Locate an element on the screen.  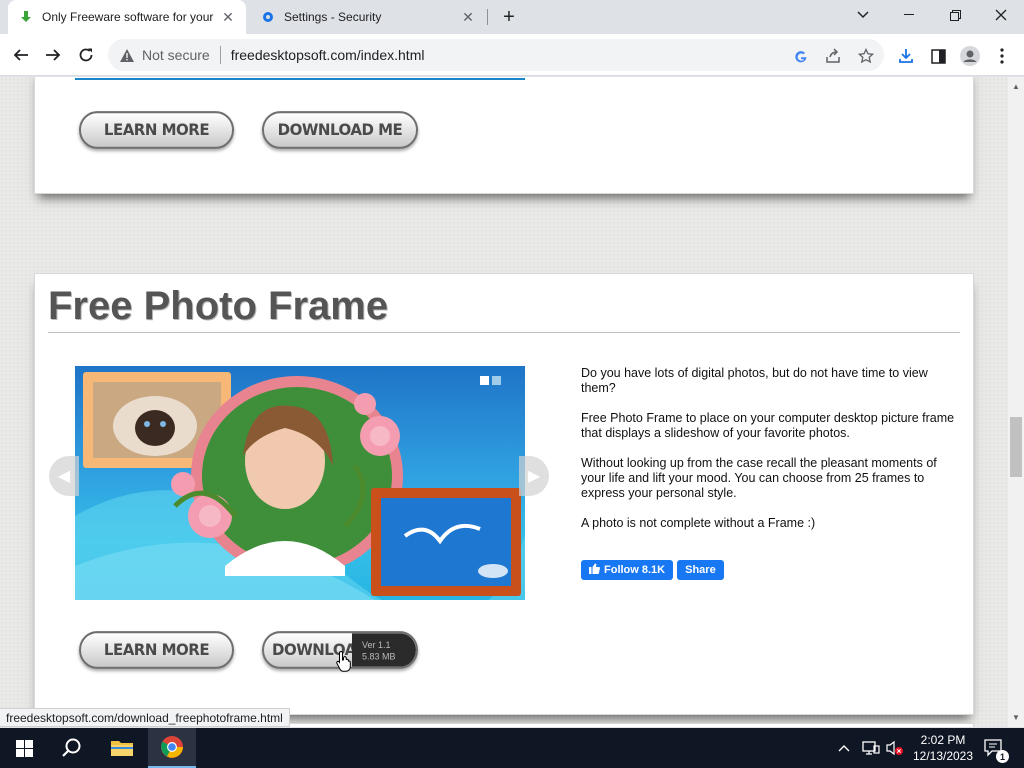
tab-settings: Settings - Security ✕ is located at coordinates (368, 17).